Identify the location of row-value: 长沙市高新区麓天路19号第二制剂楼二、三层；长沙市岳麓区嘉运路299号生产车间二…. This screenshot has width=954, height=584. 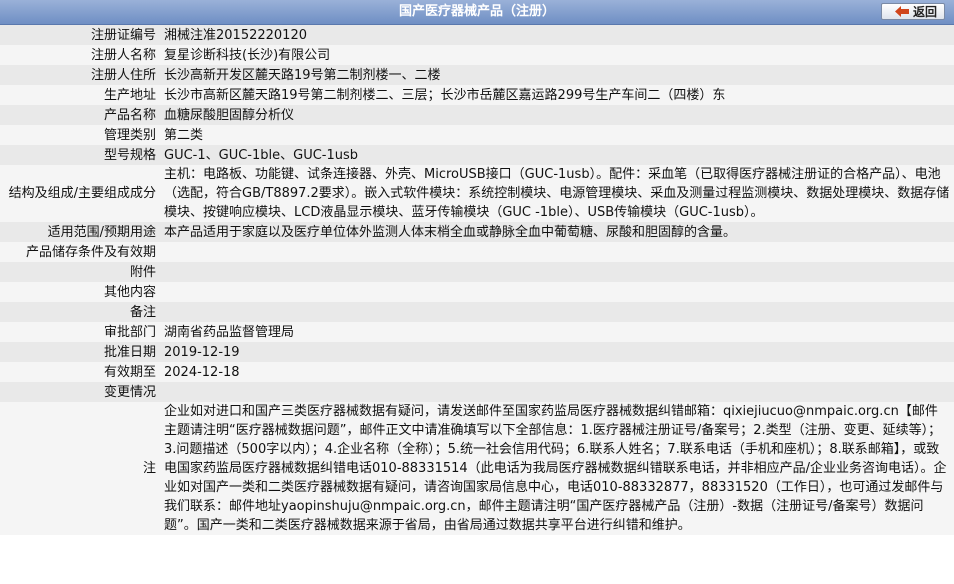
(557, 95).